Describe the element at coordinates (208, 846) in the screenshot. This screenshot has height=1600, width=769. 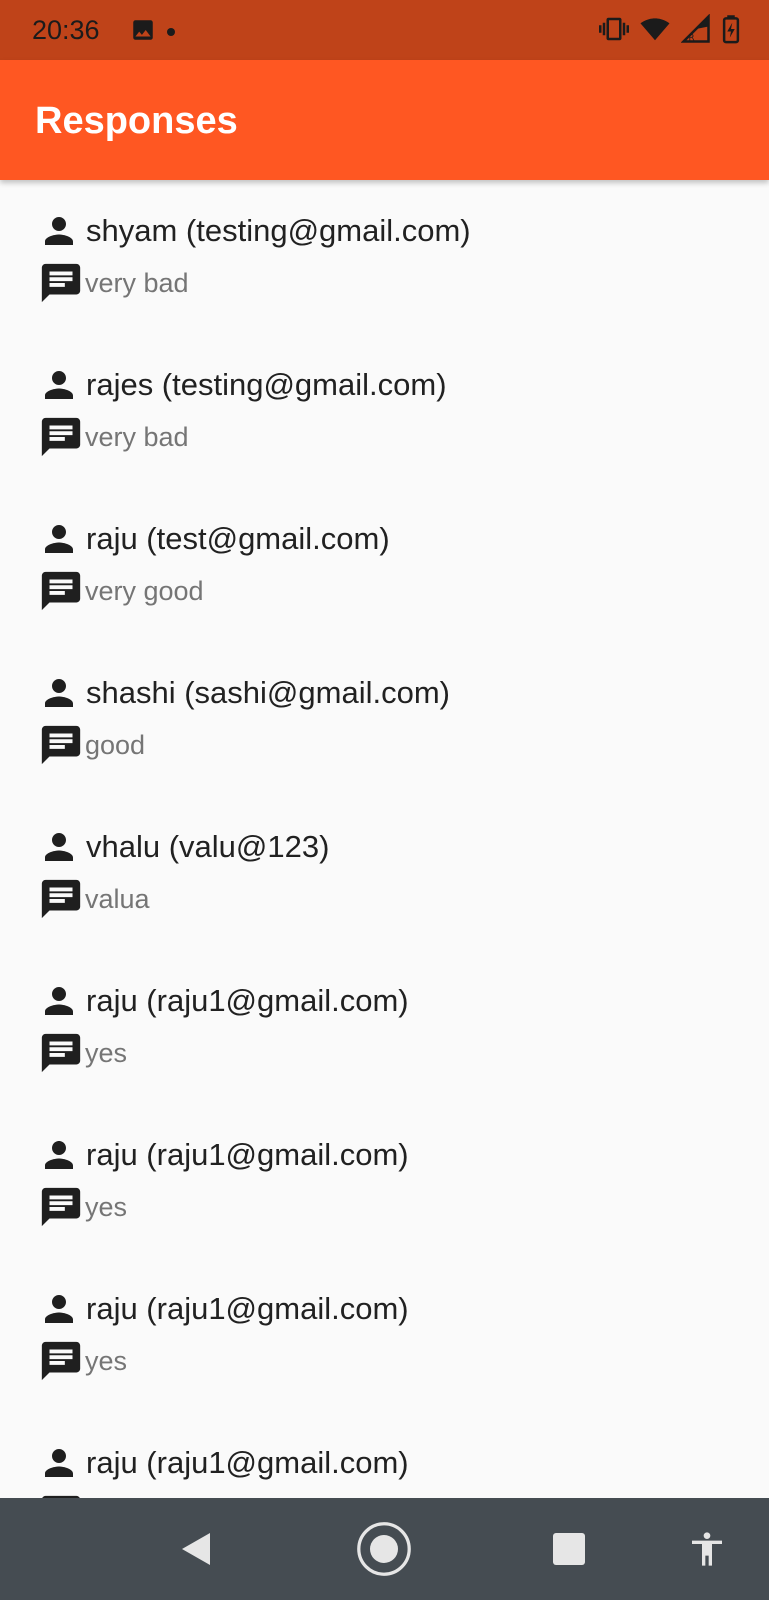
I see `responder-name: vhalu (valu@123)` at that location.